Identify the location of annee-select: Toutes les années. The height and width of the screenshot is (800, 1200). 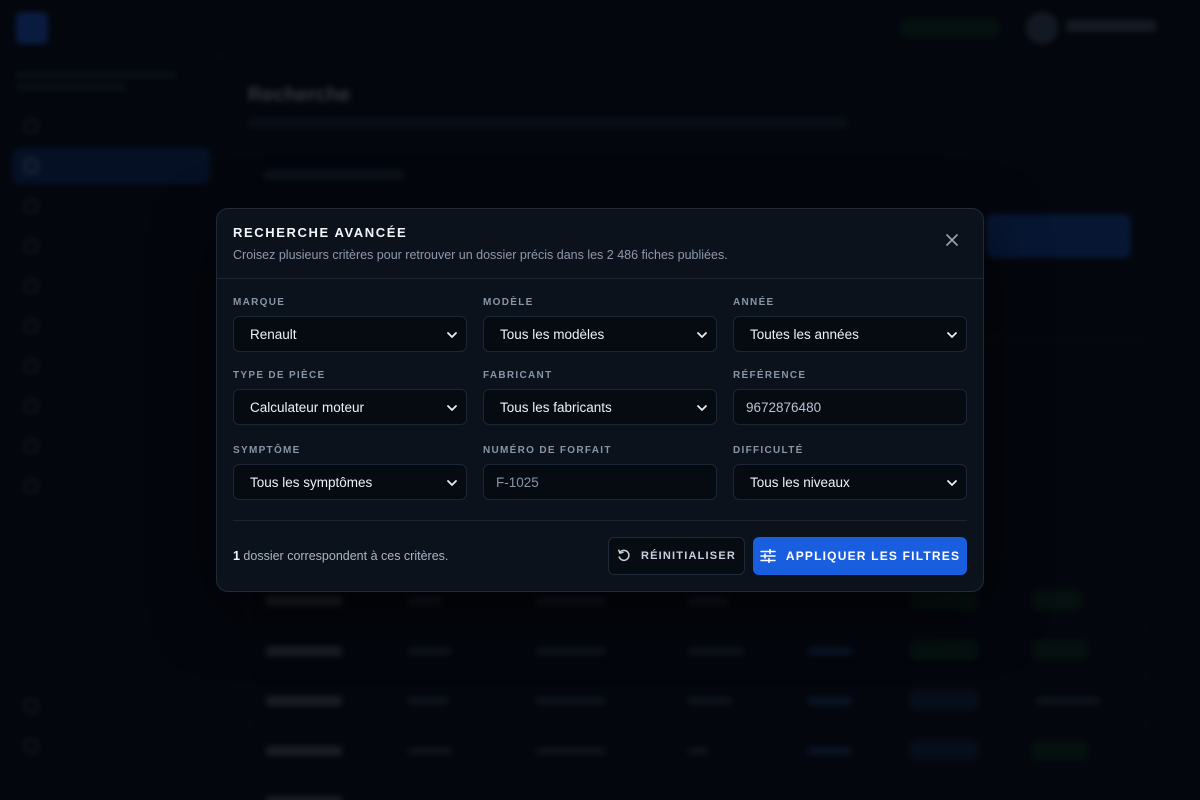
(850, 334).